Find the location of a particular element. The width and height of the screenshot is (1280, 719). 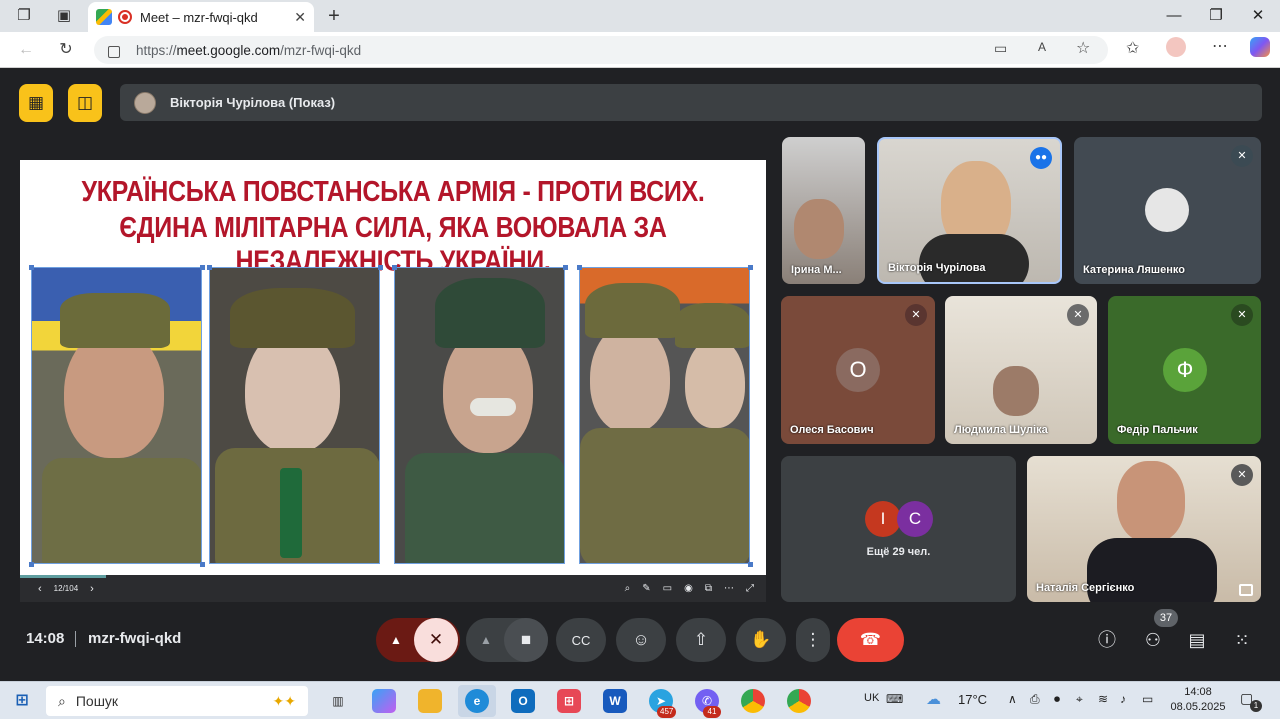

tray-chevron-icon: ∧ is located at coordinates (1012, 699).